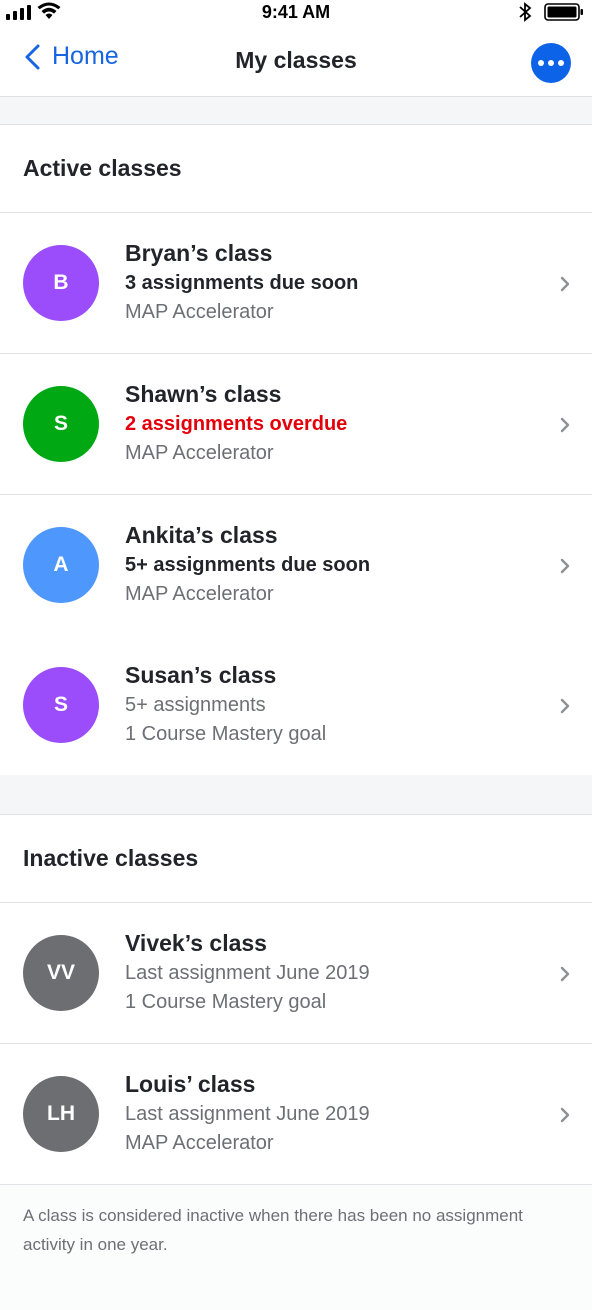  What do you see at coordinates (61, 1114) in the screenshot?
I see `avatar: LH` at bounding box center [61, 1114].